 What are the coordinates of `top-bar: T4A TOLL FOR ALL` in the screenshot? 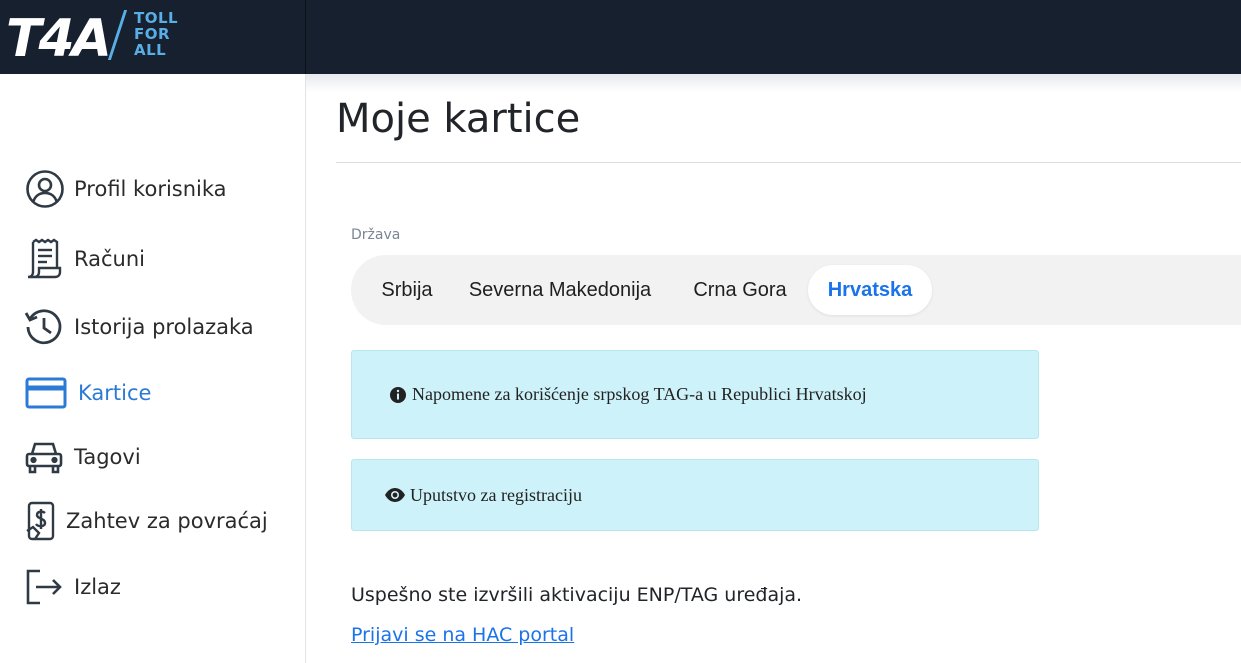 It's located at (620, 37).